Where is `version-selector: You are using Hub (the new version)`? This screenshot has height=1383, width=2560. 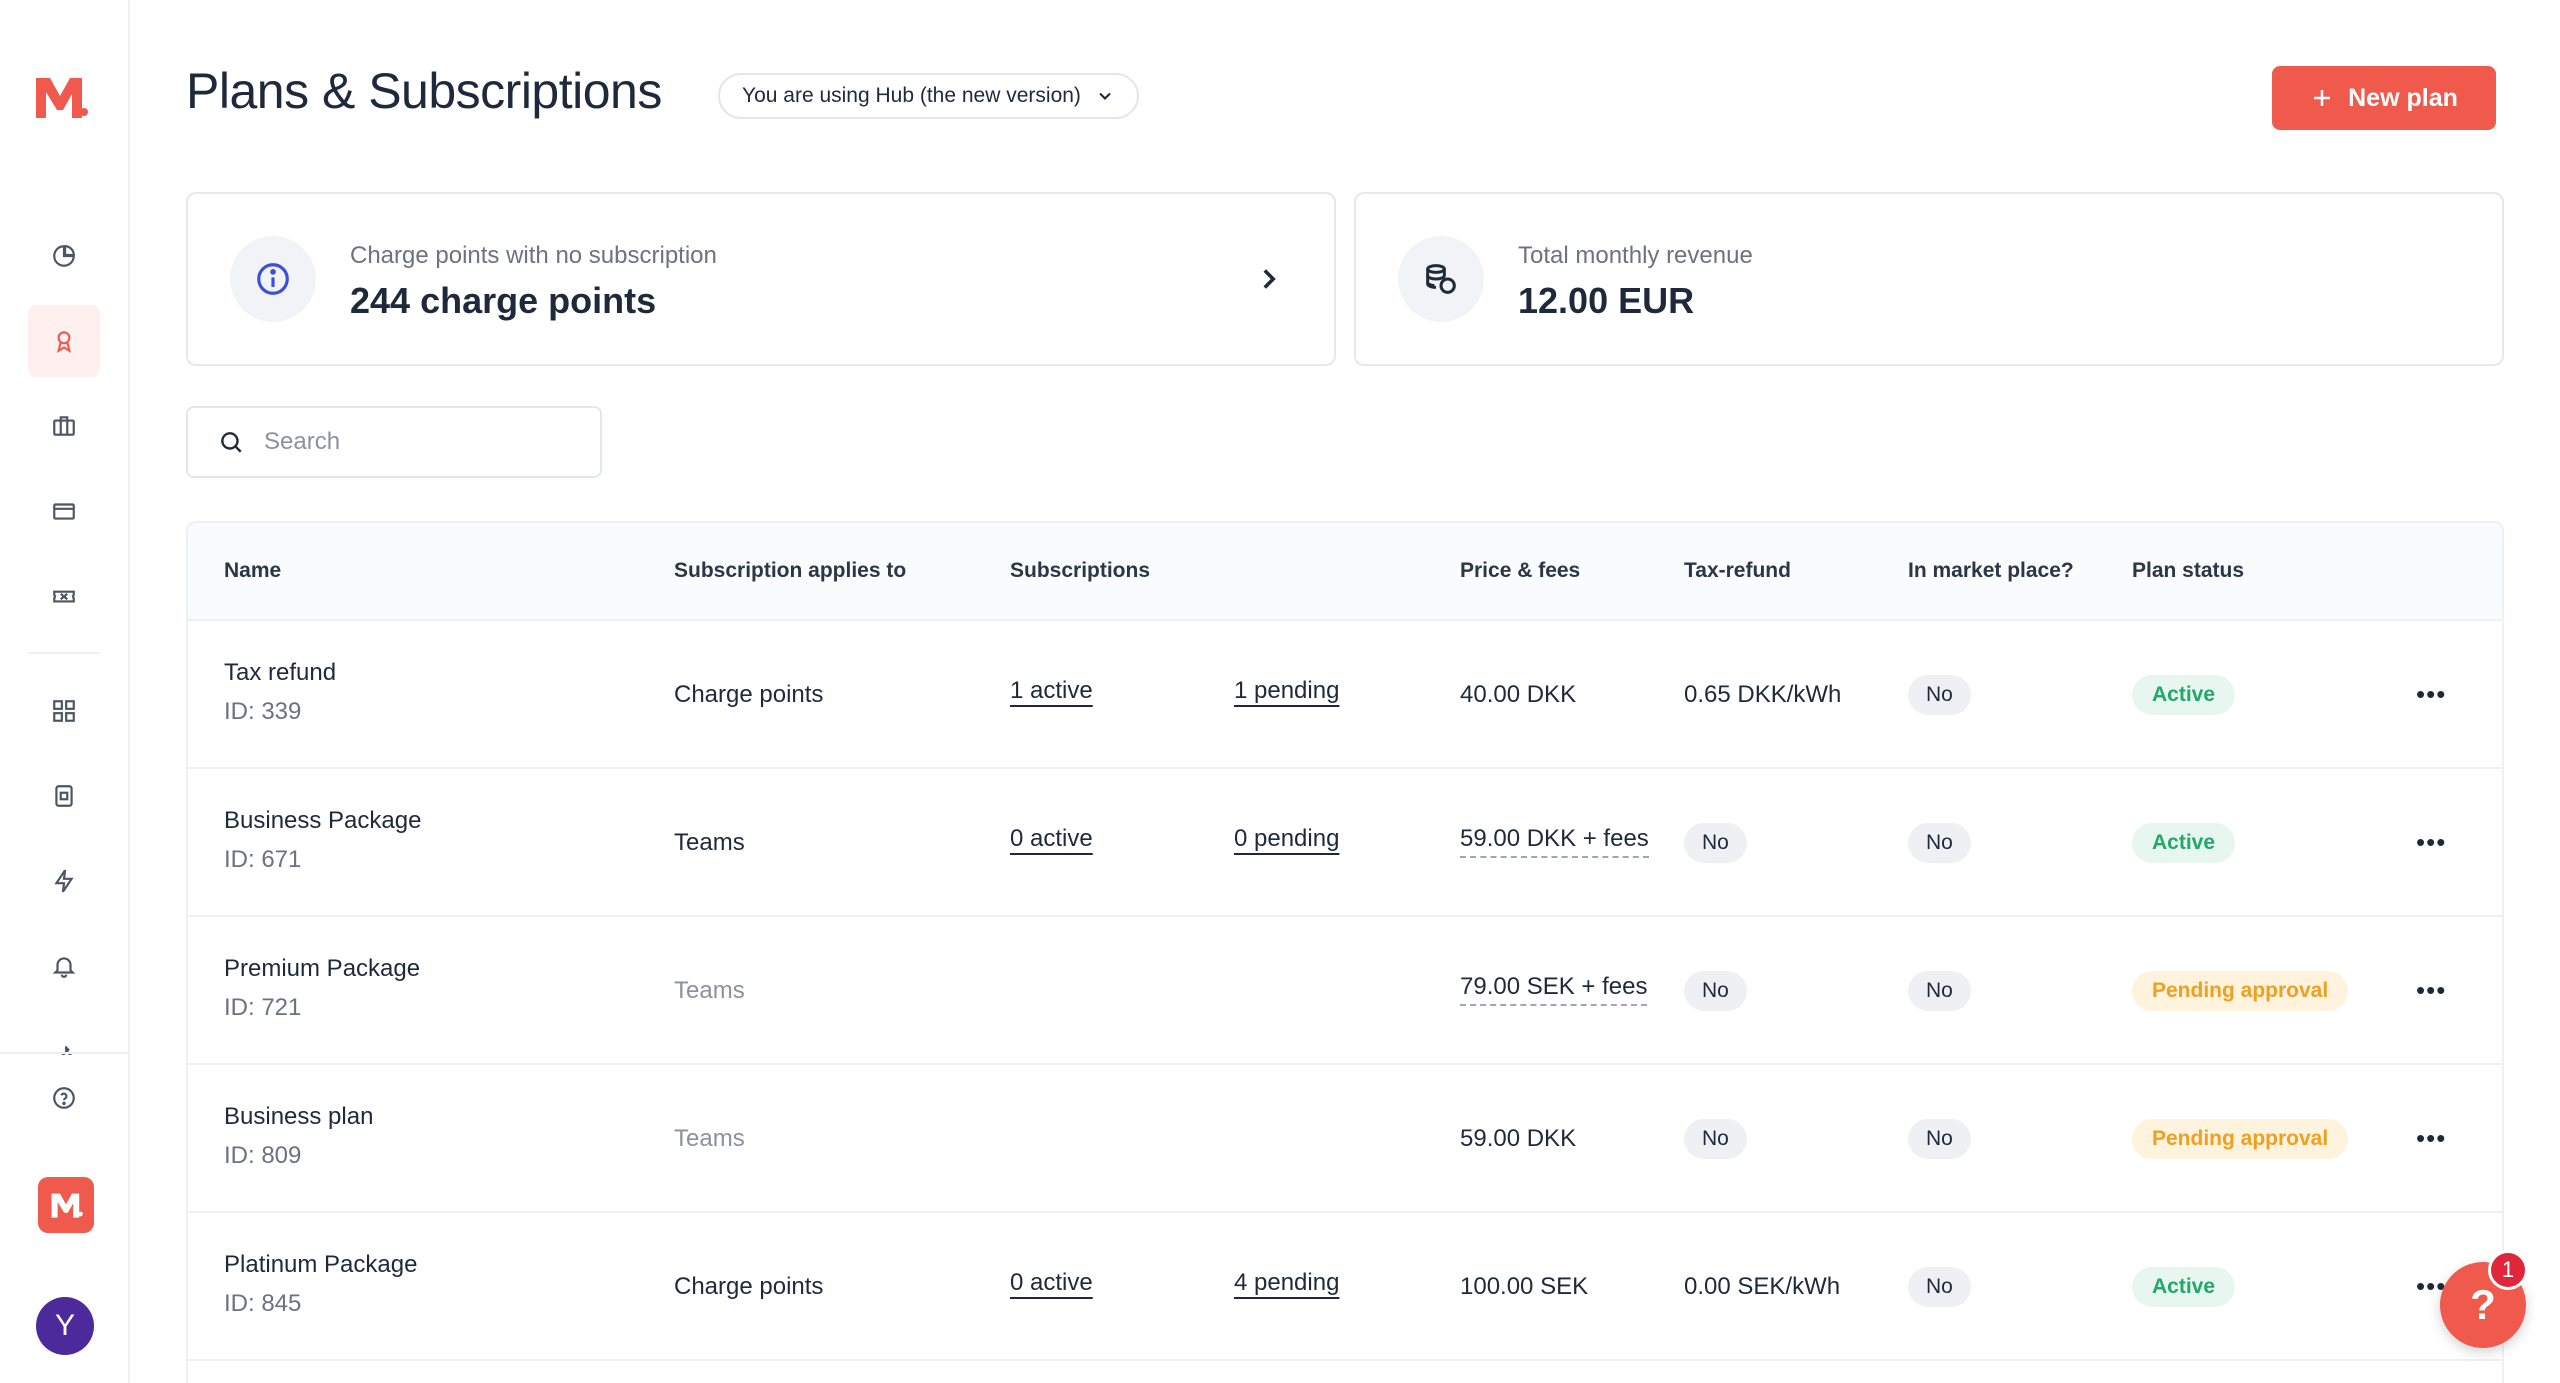 version-selector: You are using Hub (the new version) is located at coordinates (928, 96).